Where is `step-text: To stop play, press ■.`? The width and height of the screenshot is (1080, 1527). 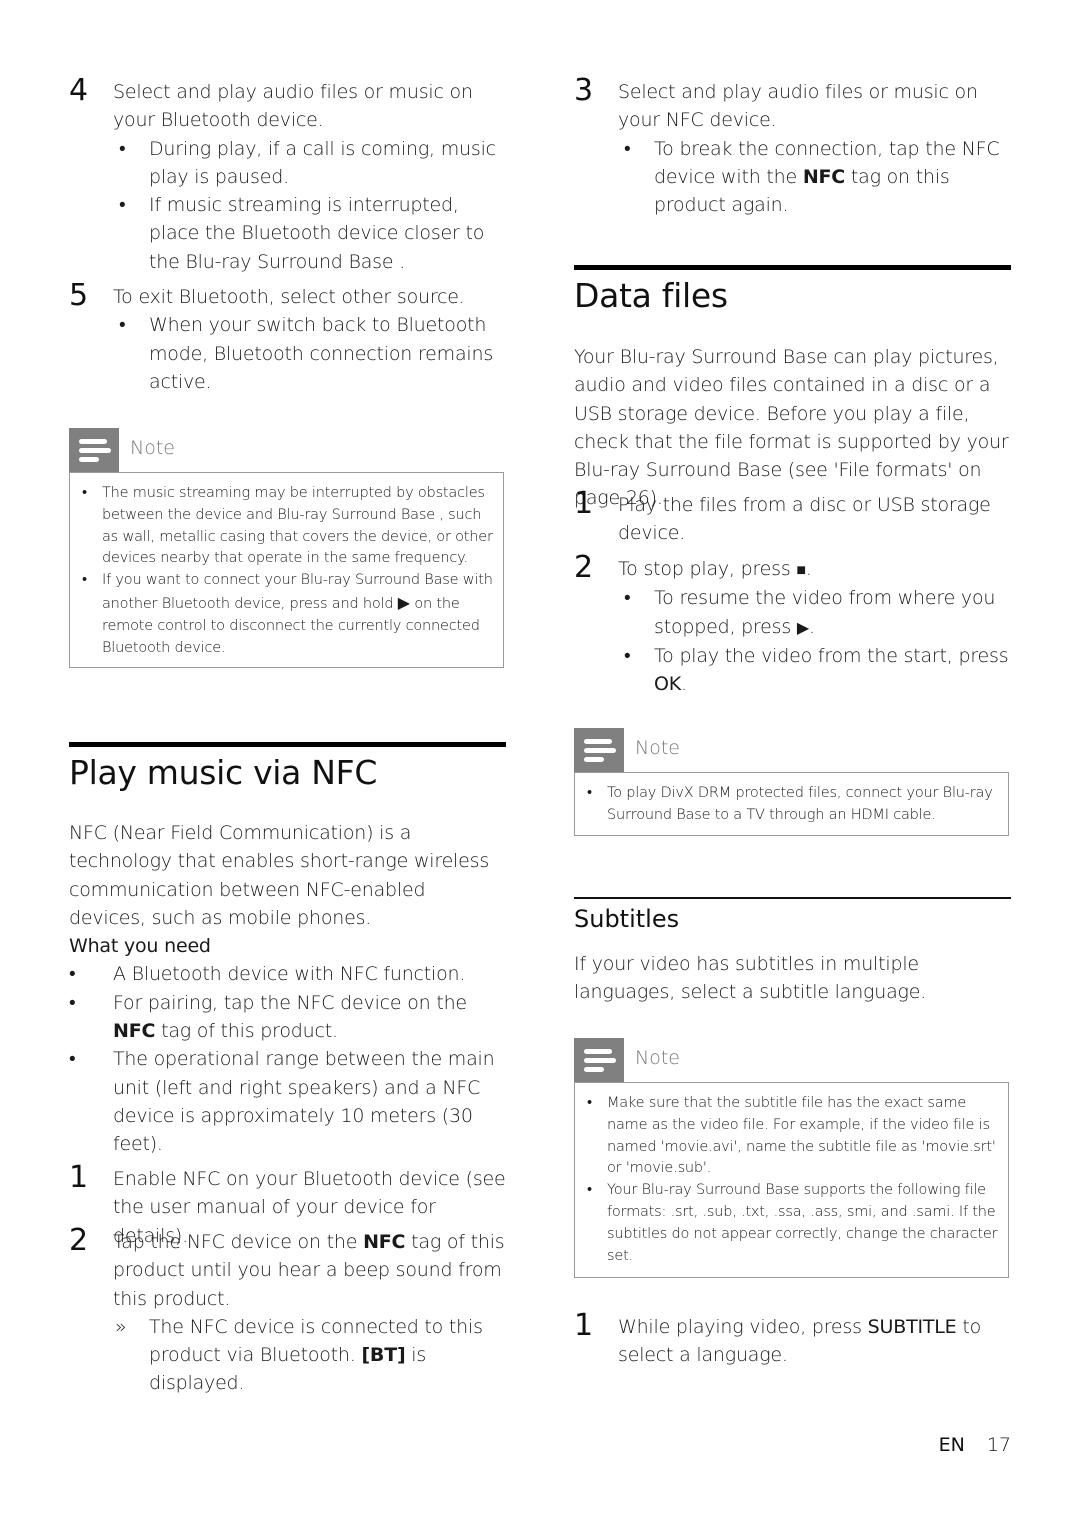
step-text: To stop play, press ■. is located at coordinates (715, 569).